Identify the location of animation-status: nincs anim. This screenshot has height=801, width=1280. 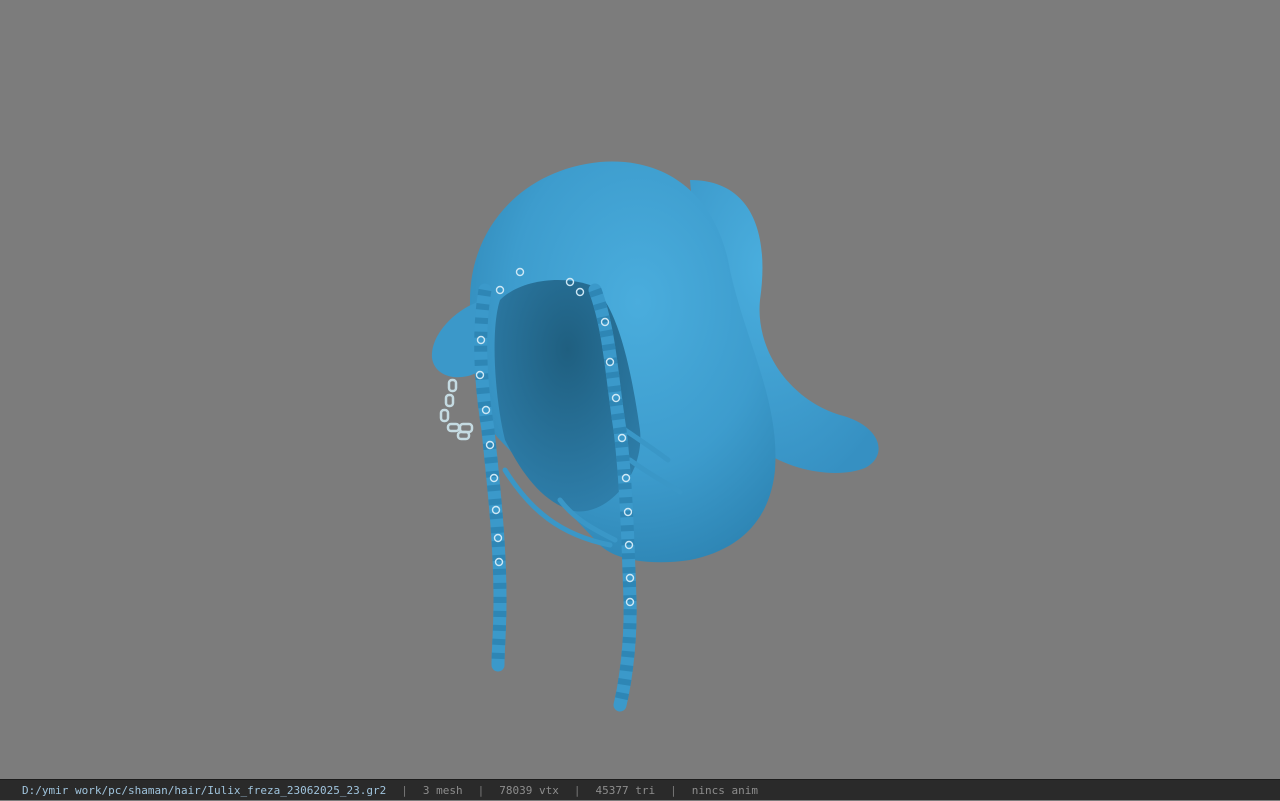
(724, 790).